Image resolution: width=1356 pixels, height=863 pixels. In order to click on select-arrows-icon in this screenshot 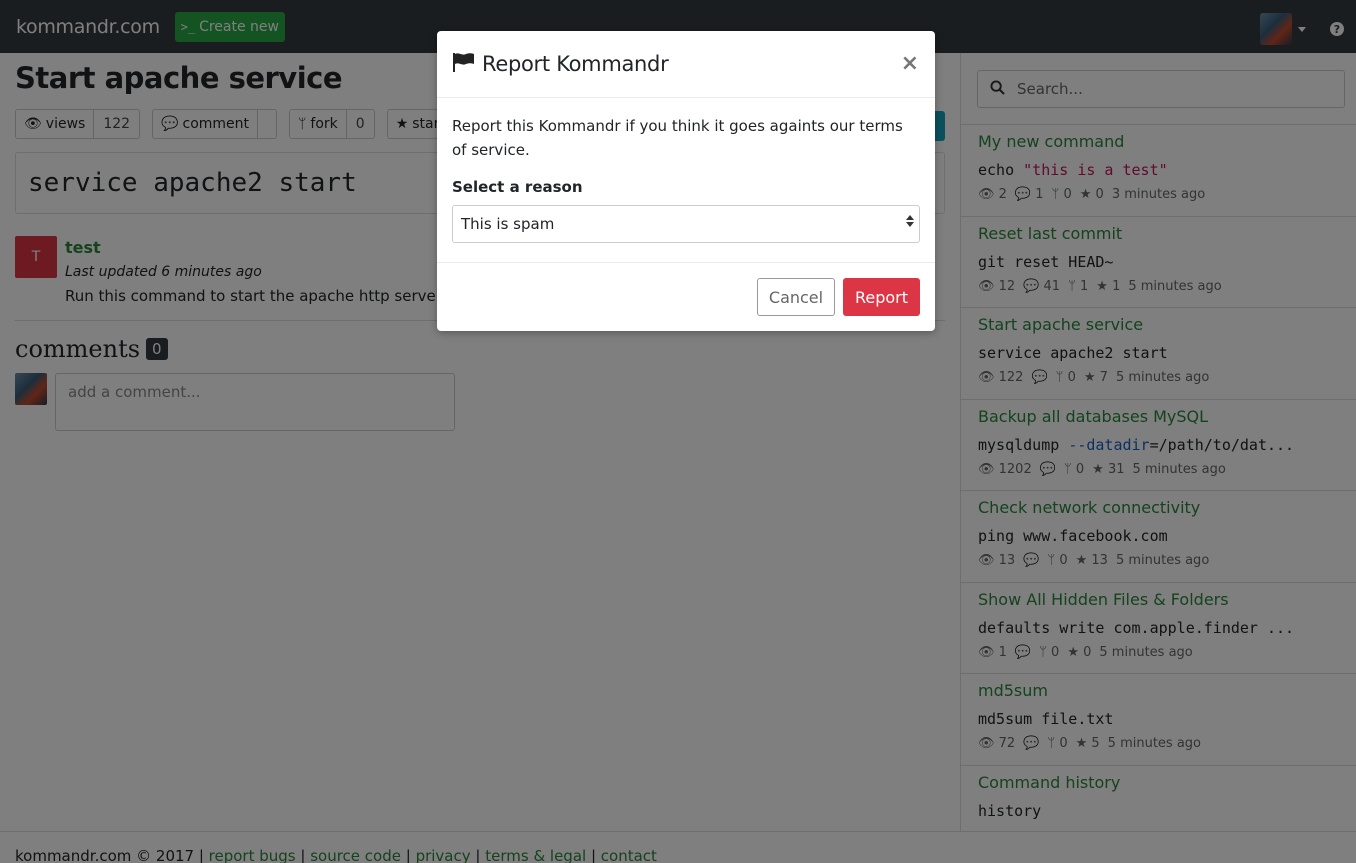, I will do `click(910, 221)`.